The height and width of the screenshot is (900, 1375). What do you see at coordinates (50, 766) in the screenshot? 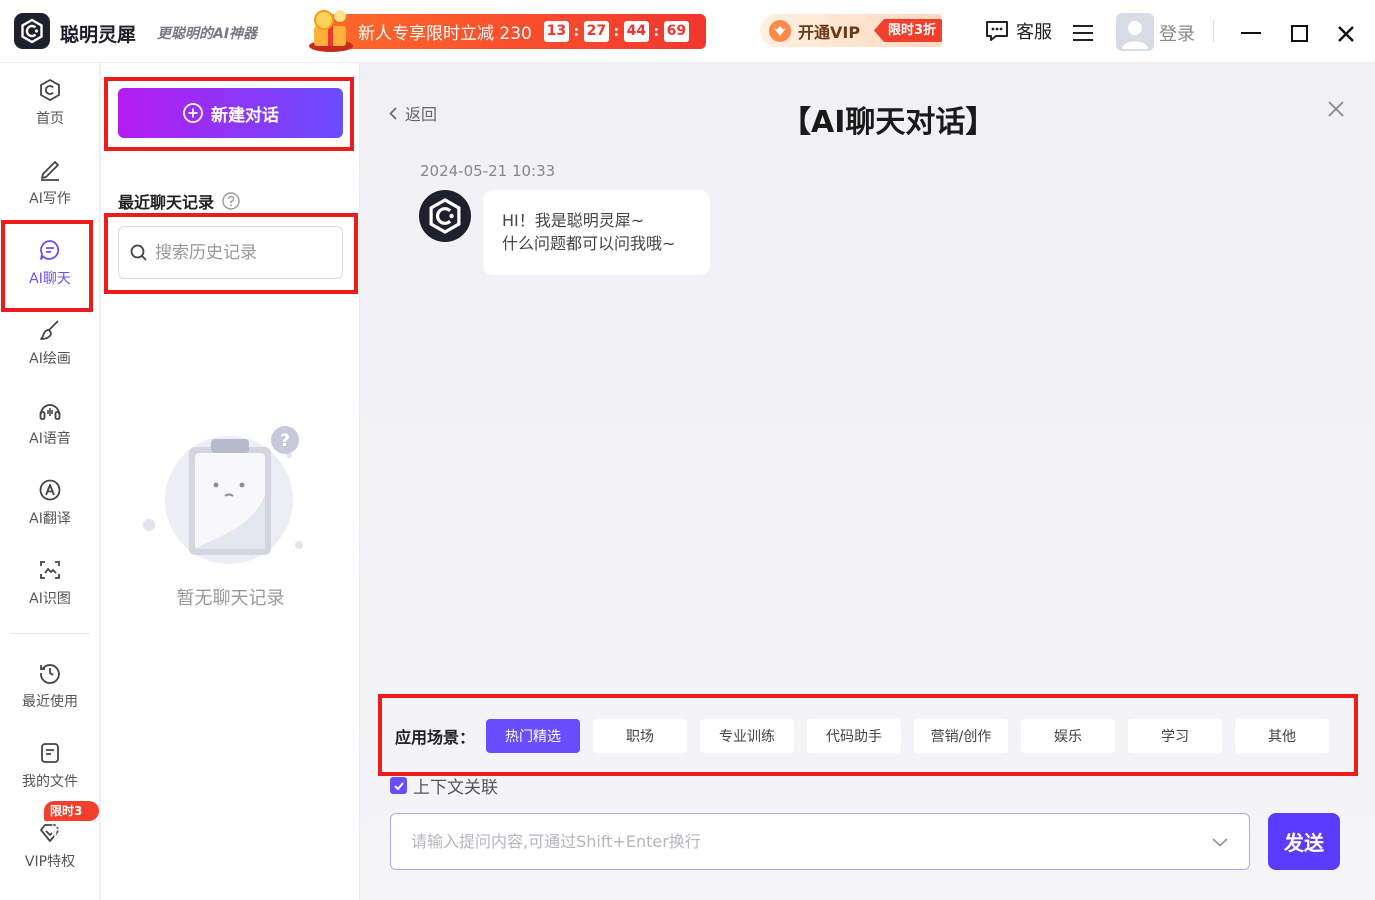
I see `nav-item-my-files: 我的文件` at bounding box center [50, 766].